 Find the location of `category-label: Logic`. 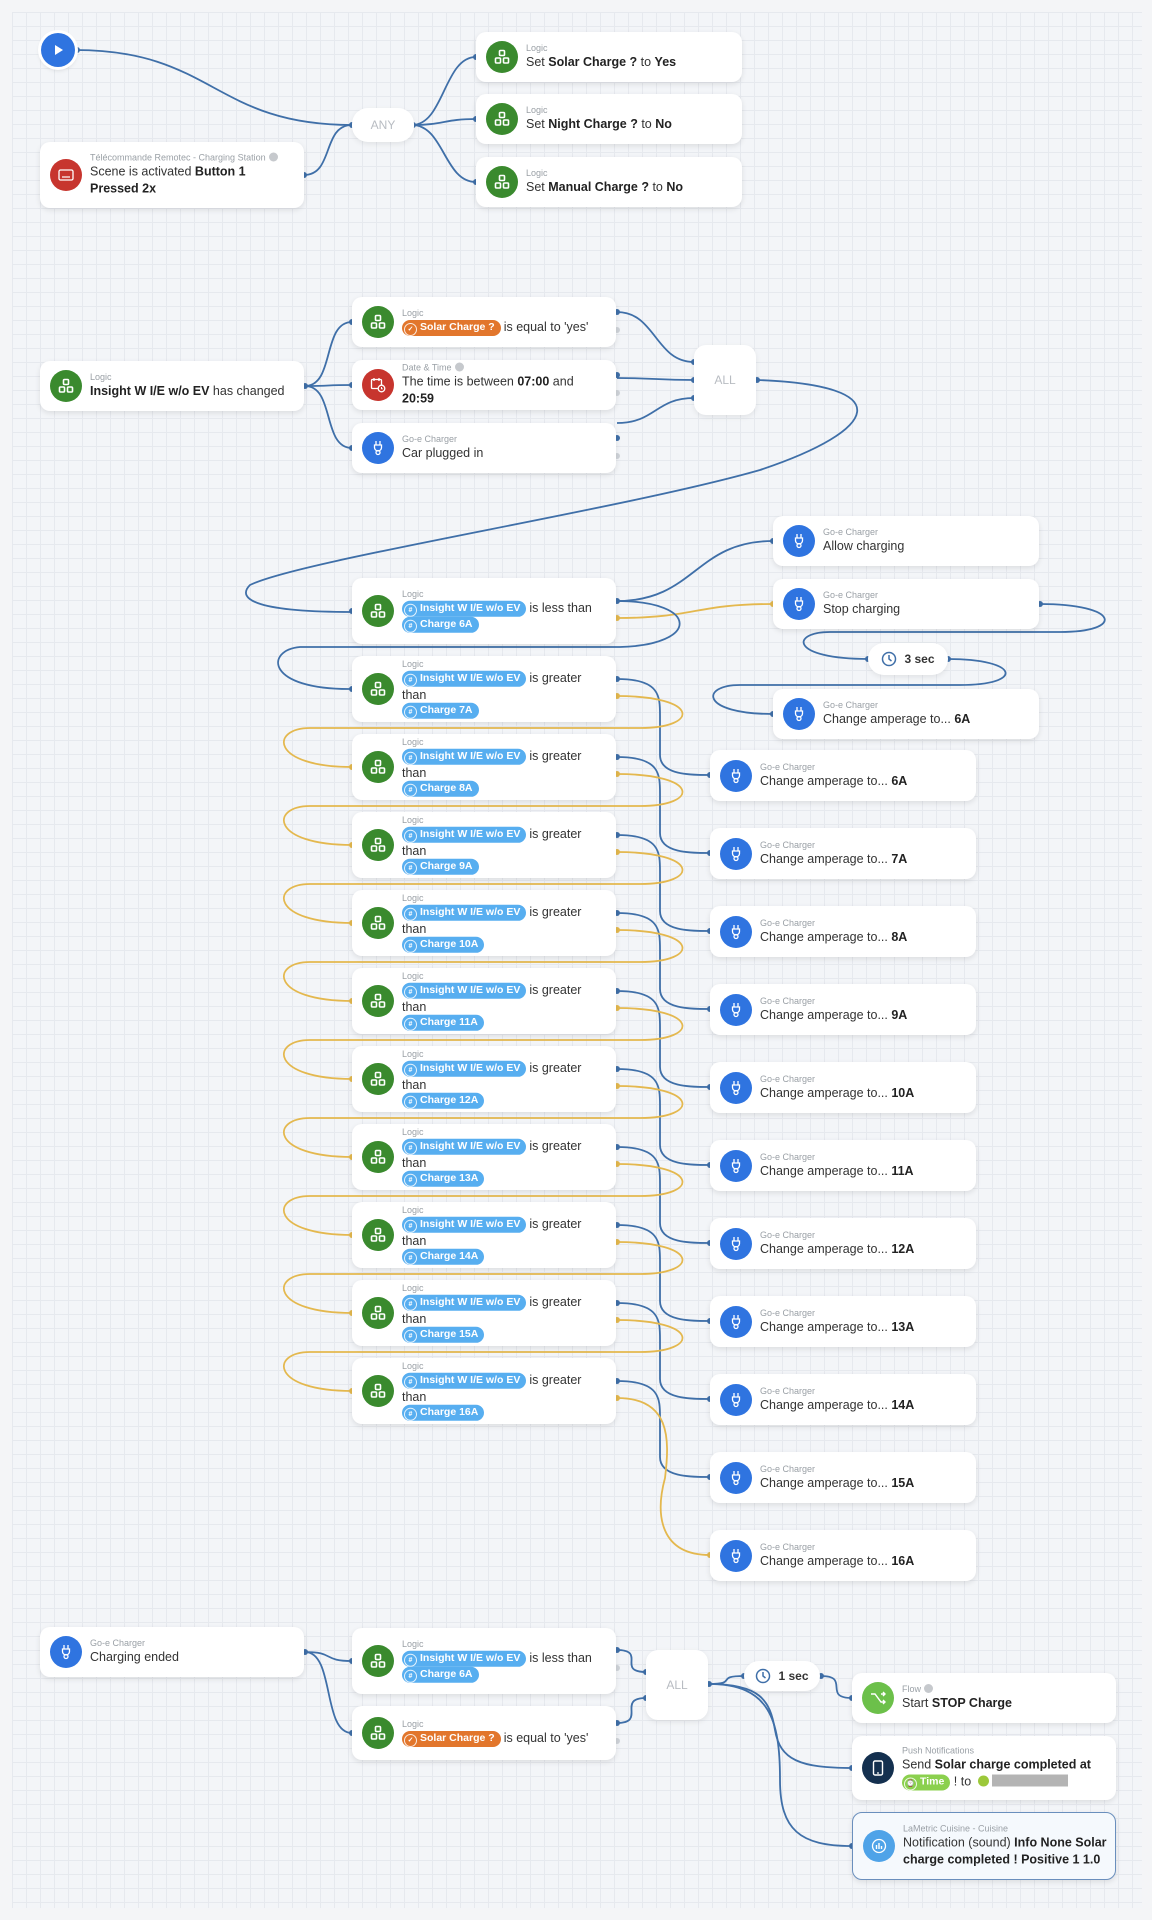

category-label: Logic is located at coordinates (537, 173).